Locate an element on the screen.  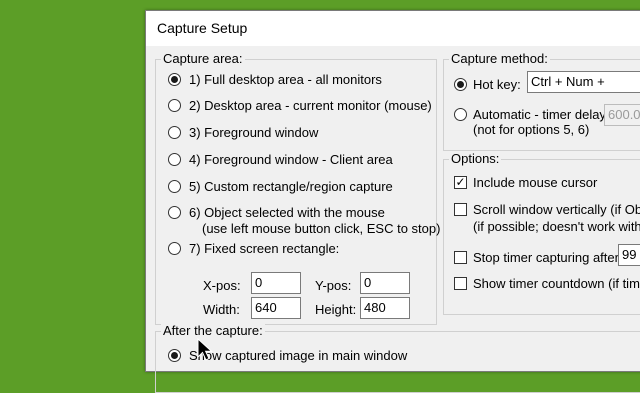
xpos-input: 0 is located at coordinates (276, 283).